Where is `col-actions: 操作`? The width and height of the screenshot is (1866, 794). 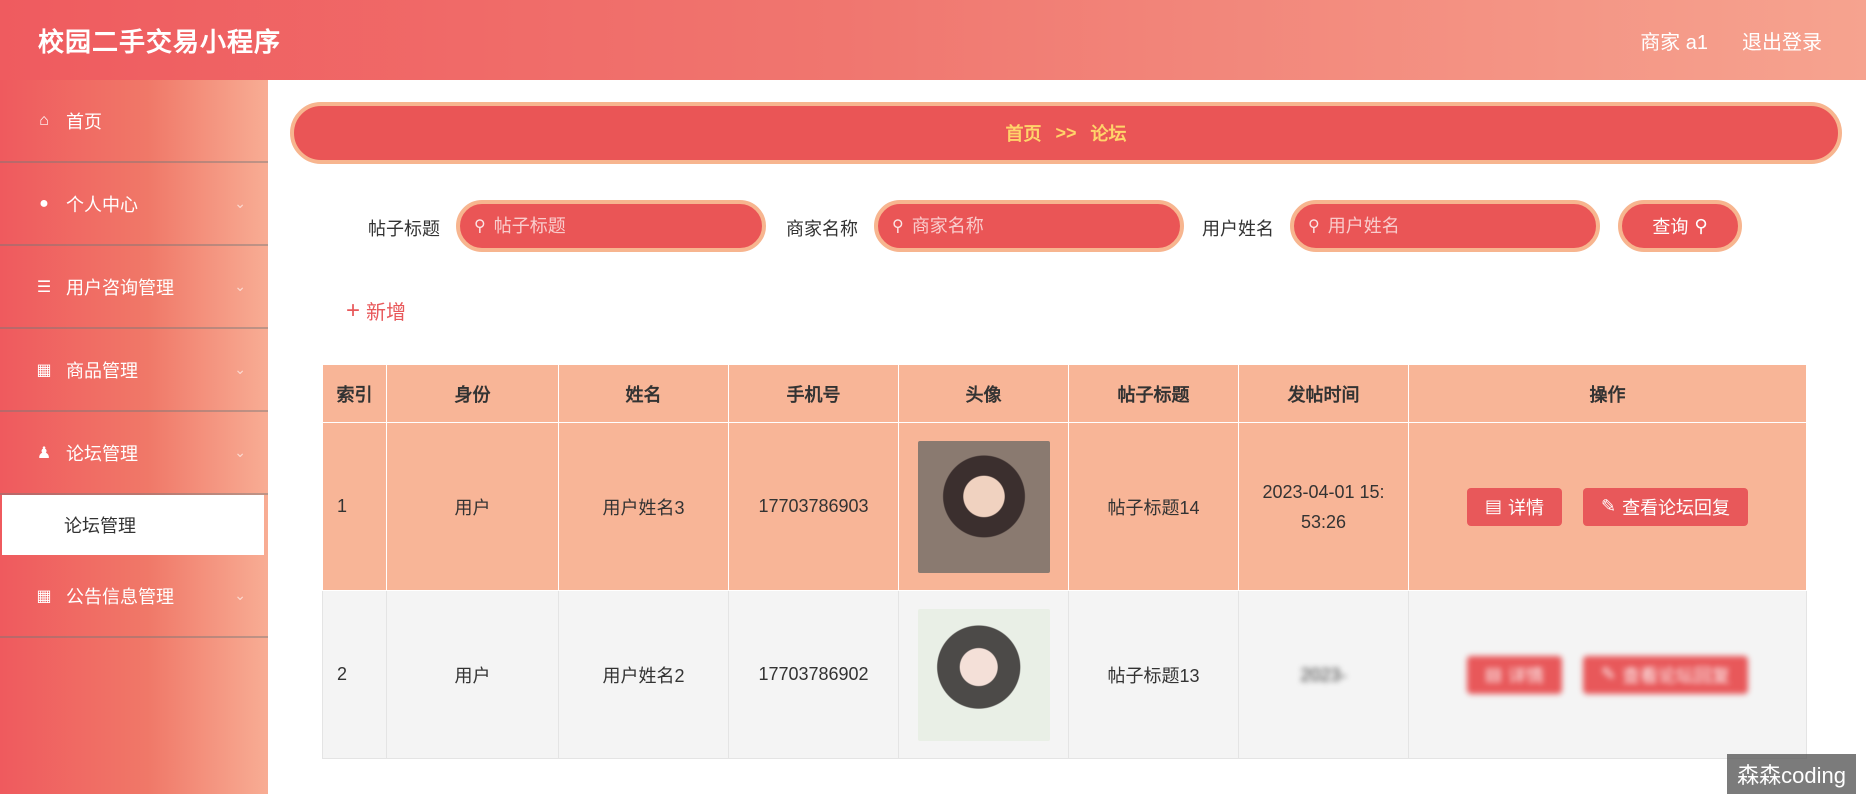 col-actions: 操作 is located at coordinates (1607, 393).